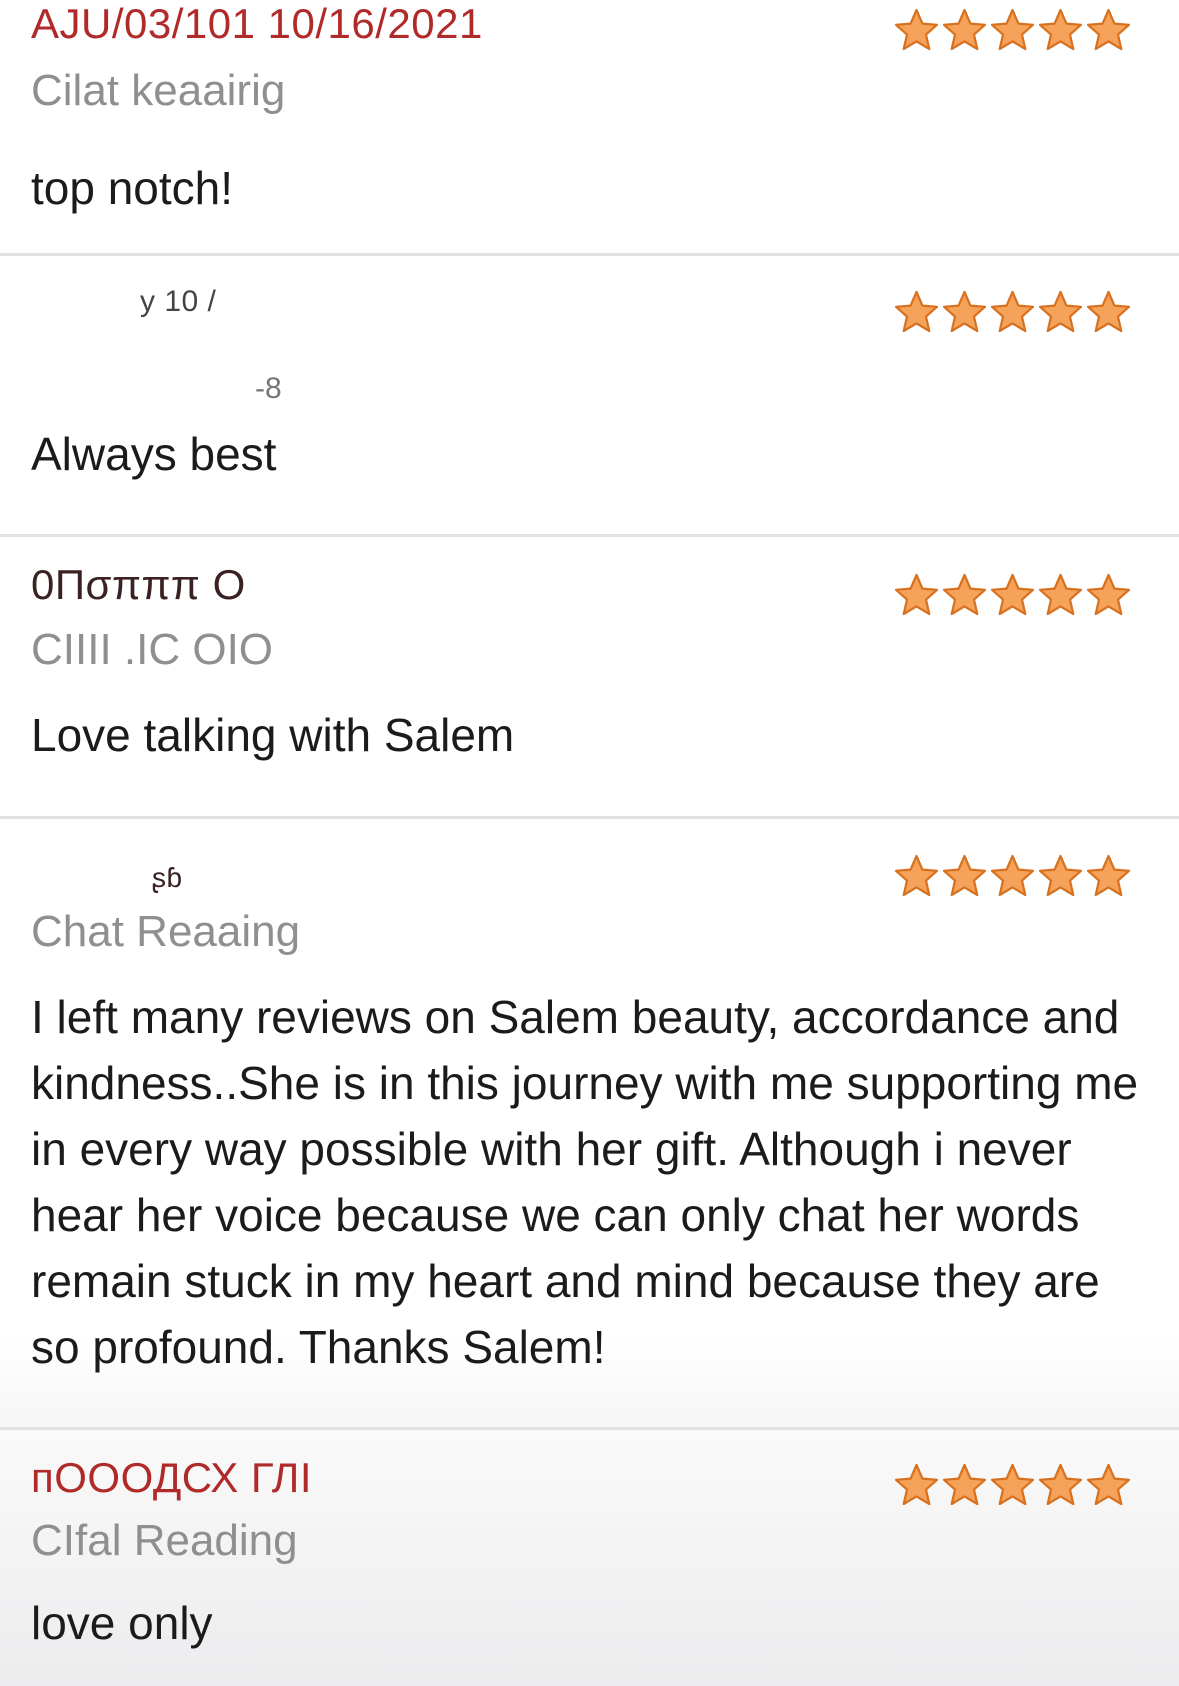 This screenshot has width=1179, height=1686. Describe the element at coordinates (138, 584) in the screenshot. I see `review-date: 0Пσπππ О` at that location.